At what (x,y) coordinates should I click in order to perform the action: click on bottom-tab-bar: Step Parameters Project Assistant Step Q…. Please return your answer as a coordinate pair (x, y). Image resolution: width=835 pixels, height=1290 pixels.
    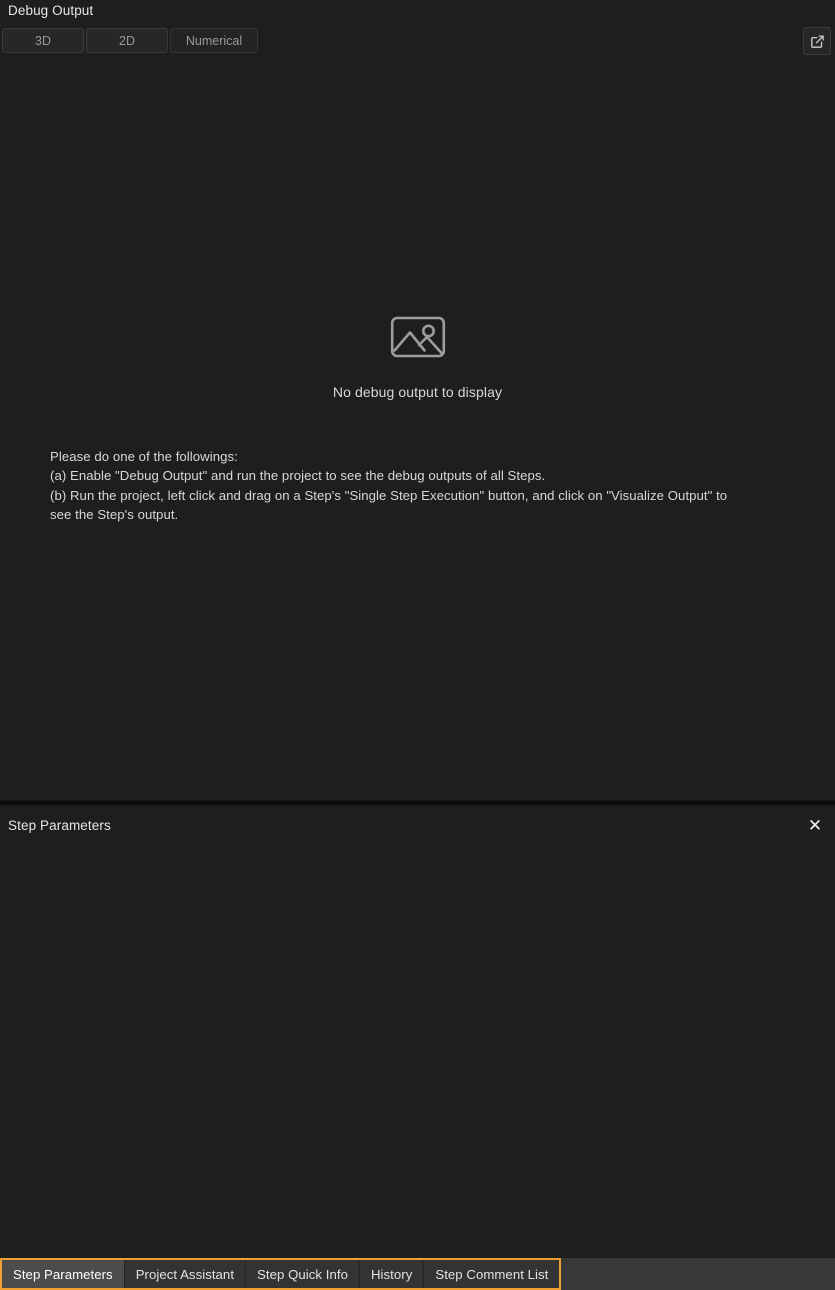
    Looking at the image, I should click on (417, 1274).